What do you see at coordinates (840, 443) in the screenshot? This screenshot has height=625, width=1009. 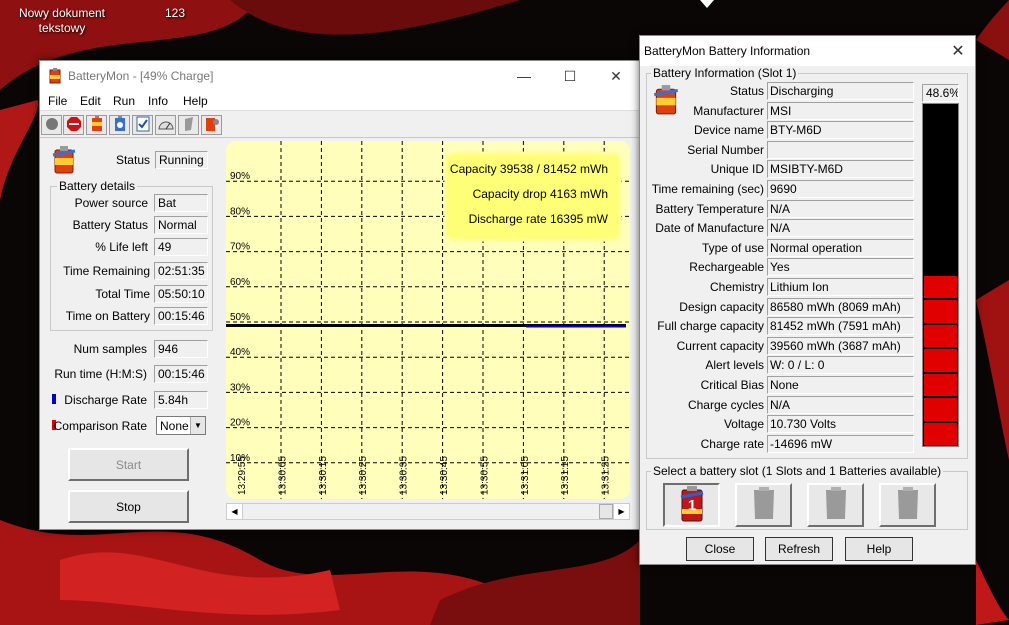 I see `charge-rate-value: -14696 mW` at bounding box center [840, 443].